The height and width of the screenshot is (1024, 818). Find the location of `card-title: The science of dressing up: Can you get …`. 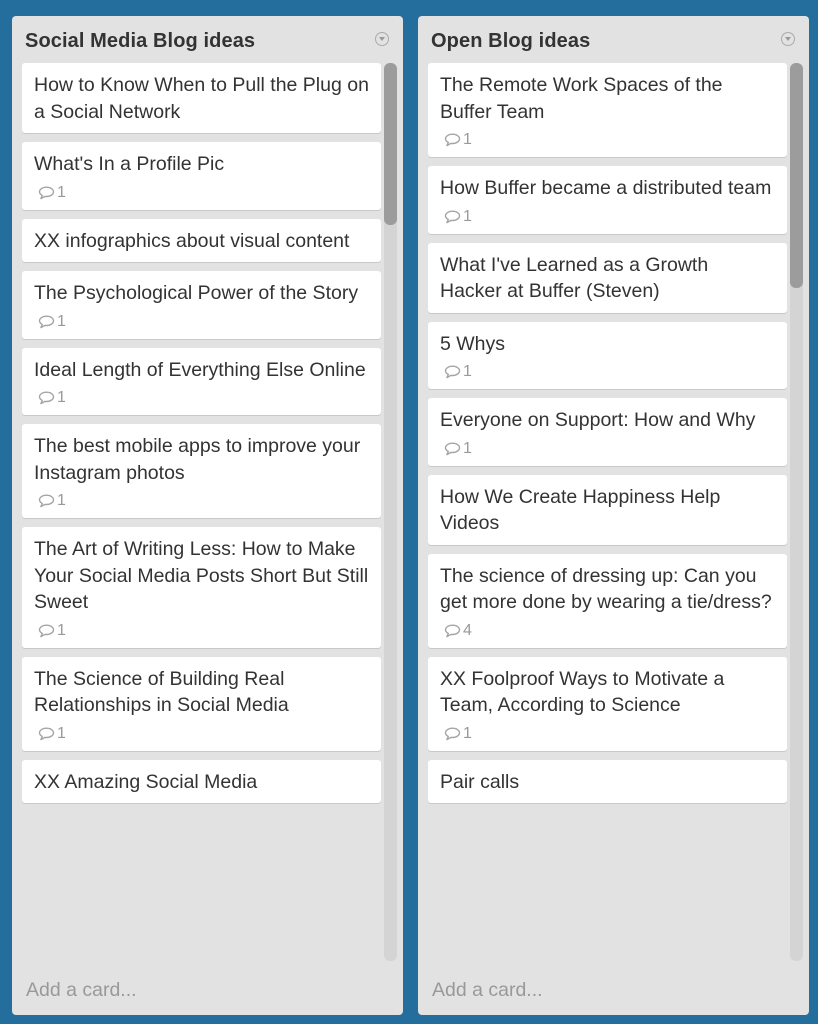

card-title: The science of dressing up: Can you get … is located at coordinates (606, 589).